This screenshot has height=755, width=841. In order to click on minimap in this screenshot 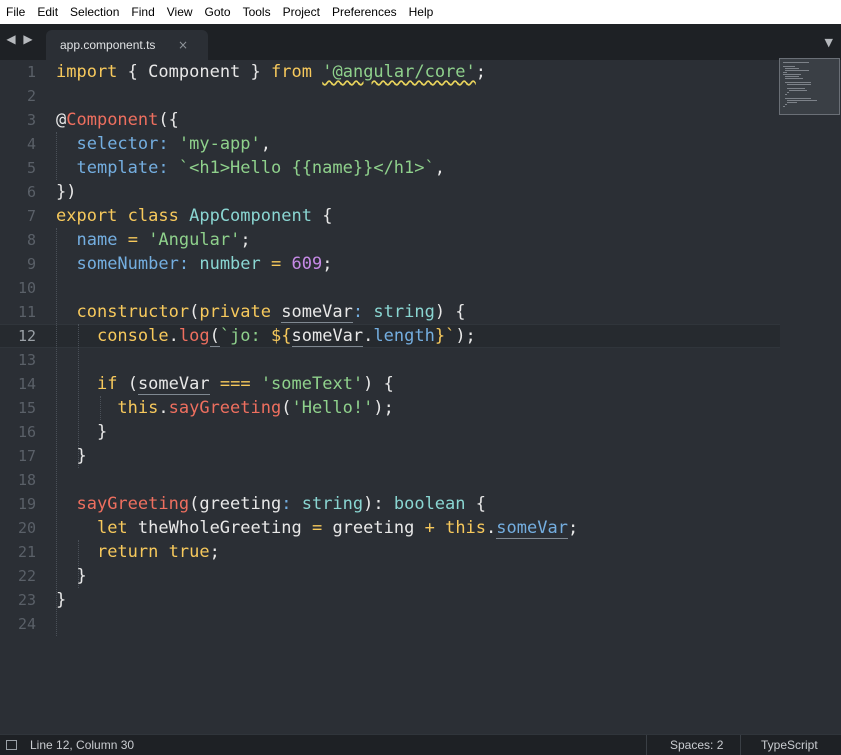, I will do `click(809, 86)`.